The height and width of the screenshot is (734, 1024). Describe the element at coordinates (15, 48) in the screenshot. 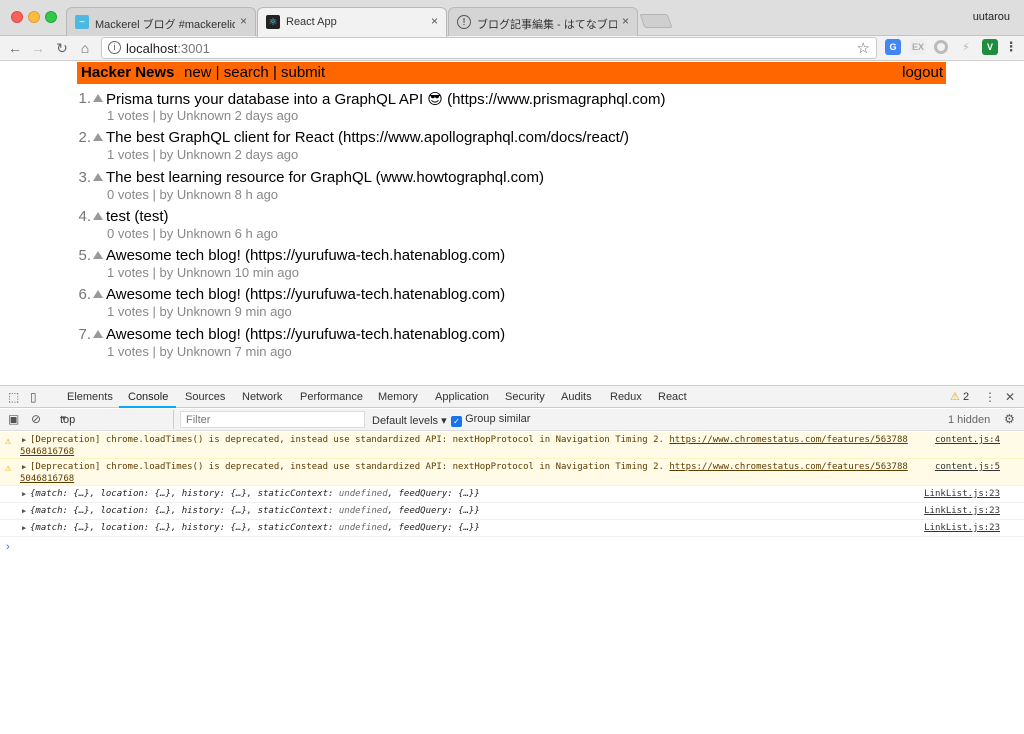

I see `back-icon: ←` at that location.